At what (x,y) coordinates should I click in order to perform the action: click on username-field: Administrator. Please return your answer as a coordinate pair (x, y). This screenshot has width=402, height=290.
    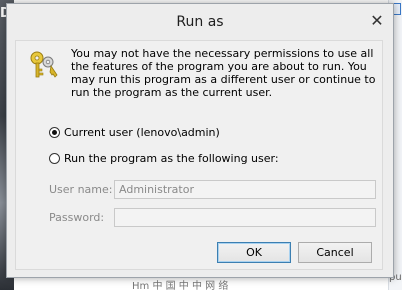
    Looking at the image, I should click on (245, 189).